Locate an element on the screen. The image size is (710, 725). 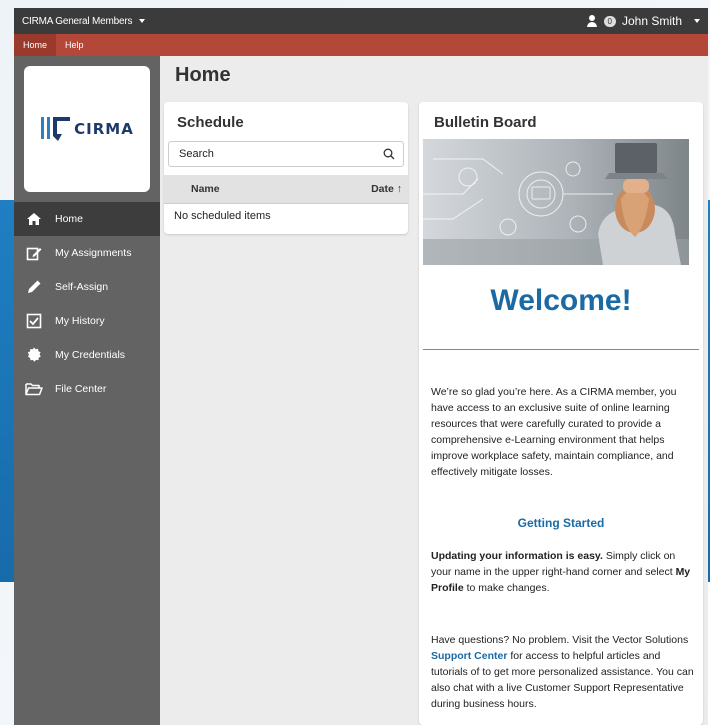
sidebar-item-my-history: My History is located at coordinates (87, 321).